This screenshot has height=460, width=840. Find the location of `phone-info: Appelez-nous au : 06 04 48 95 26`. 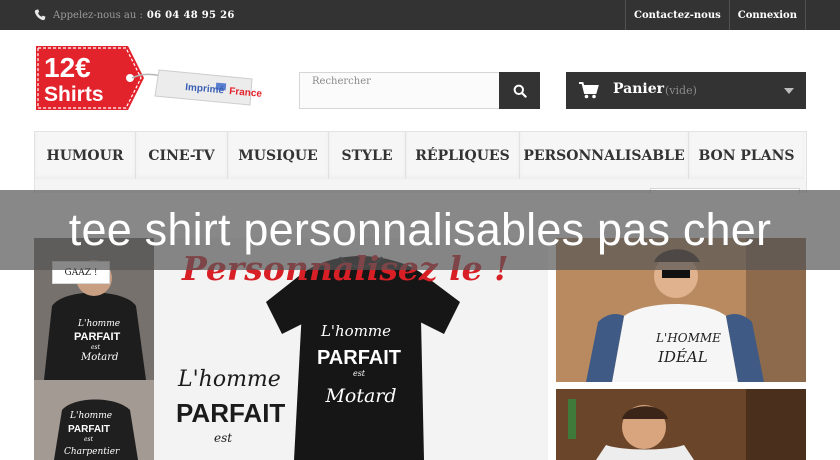

phone-info: Appelez-nous au : 06 04 48 95 26 is located at coordinates (134, 15).